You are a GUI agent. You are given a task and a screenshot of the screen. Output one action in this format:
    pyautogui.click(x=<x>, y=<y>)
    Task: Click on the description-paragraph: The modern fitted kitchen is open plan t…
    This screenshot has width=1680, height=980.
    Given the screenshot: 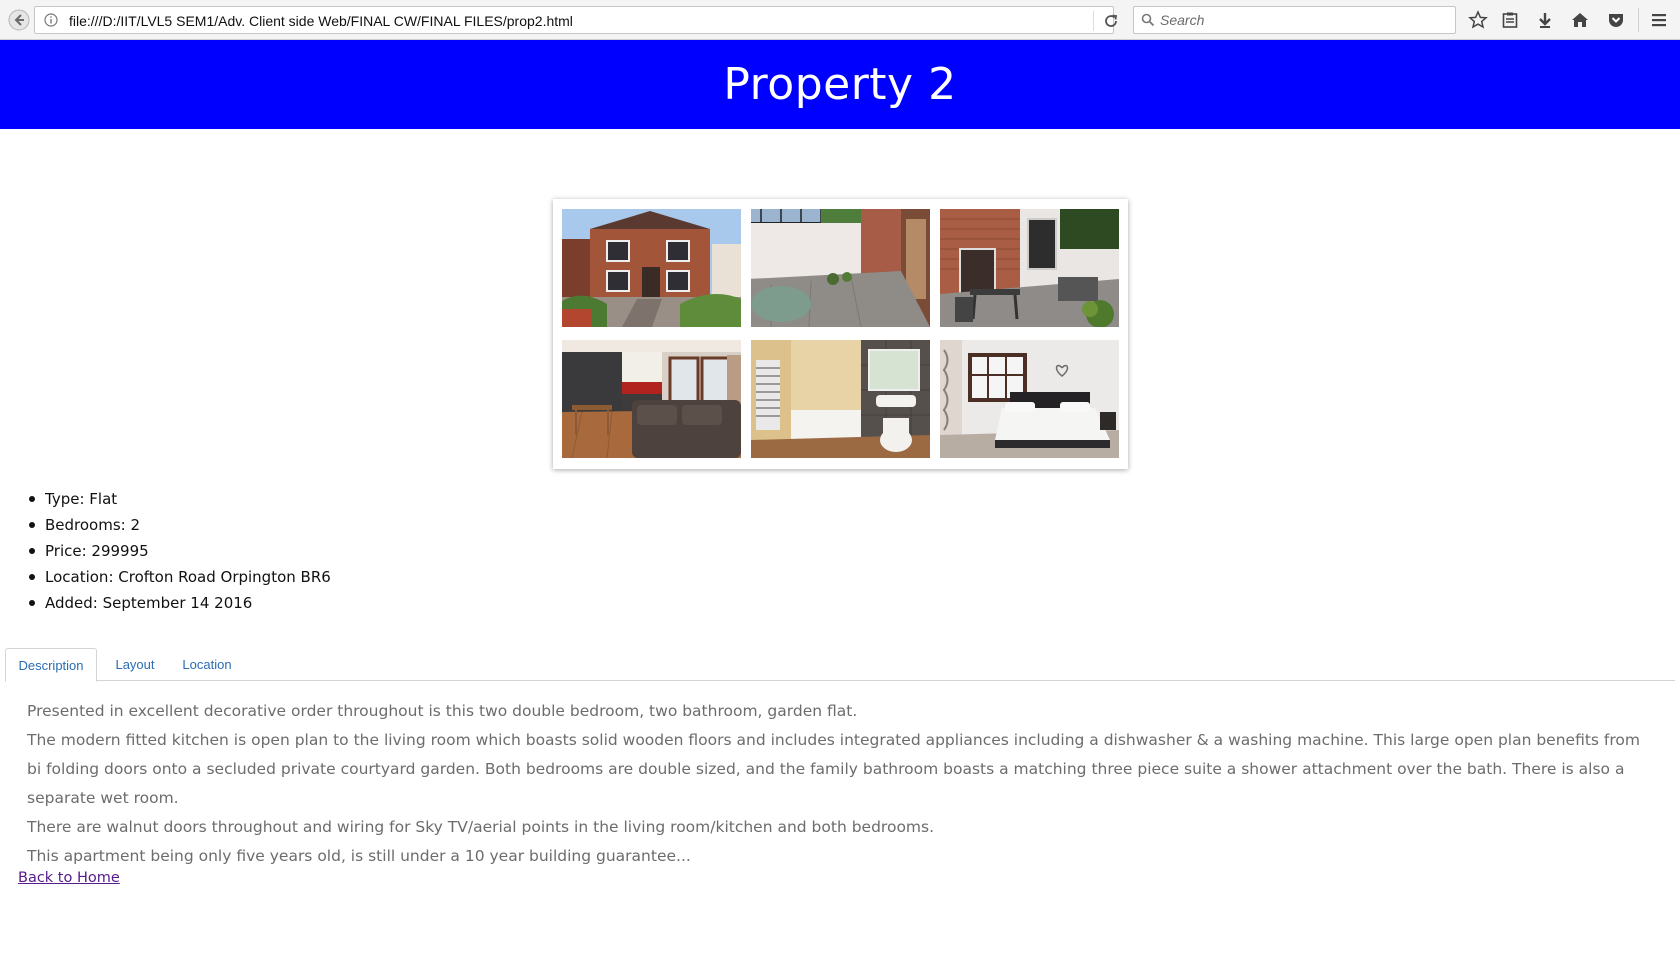 What is the action you would take?
    pyautogui.click(x=833, y=769)
    